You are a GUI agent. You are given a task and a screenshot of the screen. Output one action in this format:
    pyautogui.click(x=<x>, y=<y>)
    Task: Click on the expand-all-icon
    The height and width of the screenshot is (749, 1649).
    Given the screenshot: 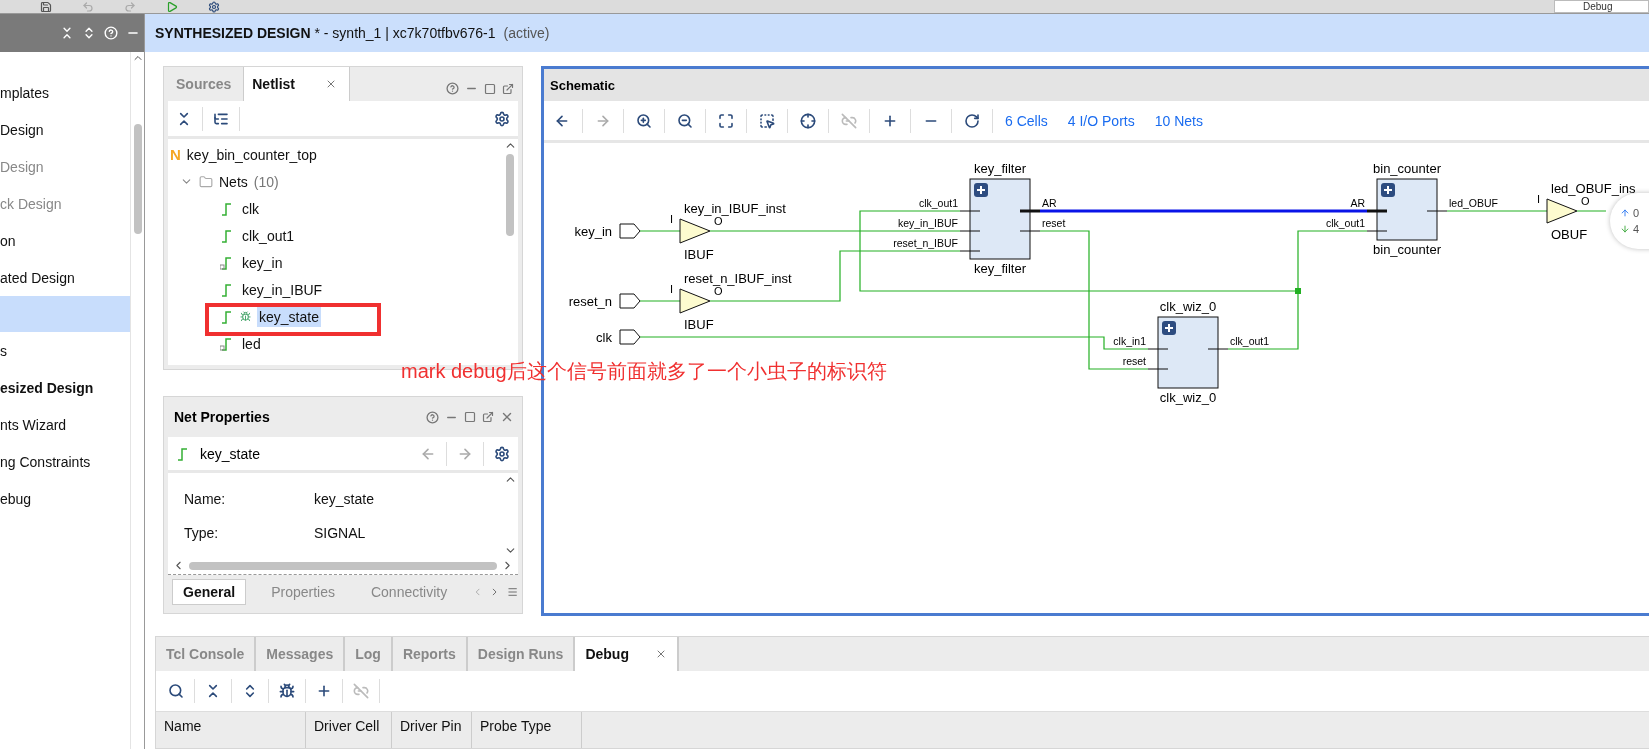 What is the action you would take?
    pyautogui.click(x=89, y=33)
    